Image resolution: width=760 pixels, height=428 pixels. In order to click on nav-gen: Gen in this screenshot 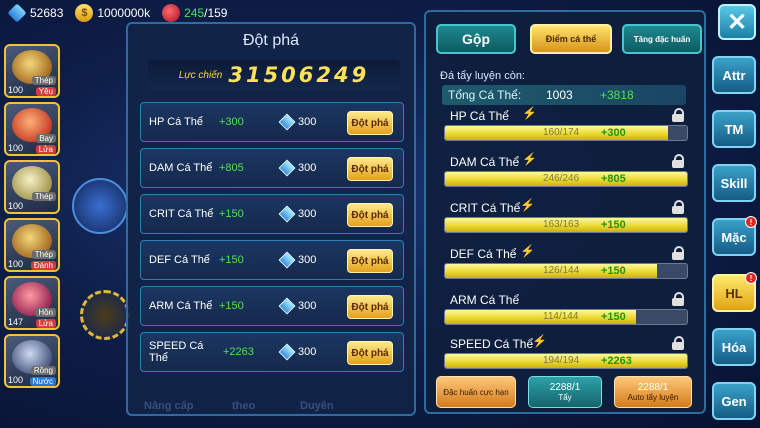, I will do `click(734, 401)`.